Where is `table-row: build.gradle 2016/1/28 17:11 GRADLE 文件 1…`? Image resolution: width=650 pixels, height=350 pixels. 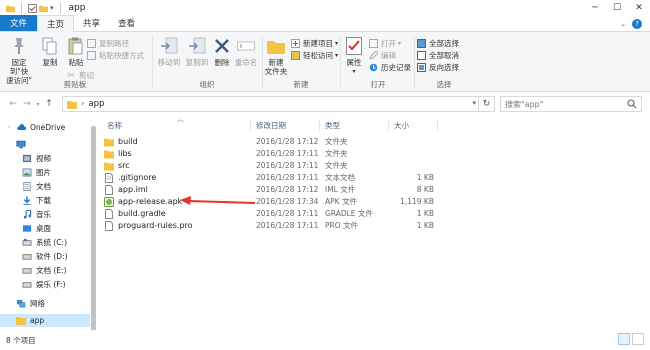
table-row: build.gradle 2016/1/28 17:11 GRADLE 文件 1… is located at coordinates (269, 214).